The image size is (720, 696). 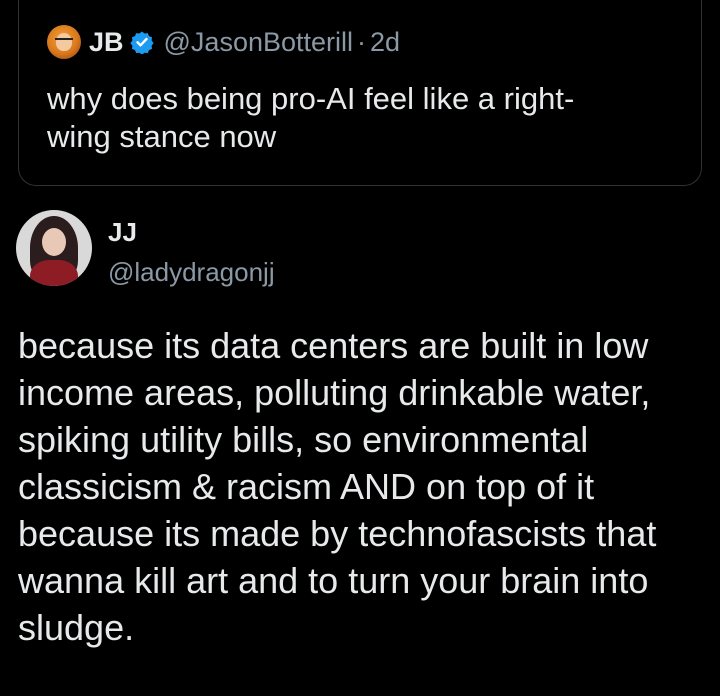 I want to click on reply-author-handle: @ladydragonjj, so click(x=191, y=272).